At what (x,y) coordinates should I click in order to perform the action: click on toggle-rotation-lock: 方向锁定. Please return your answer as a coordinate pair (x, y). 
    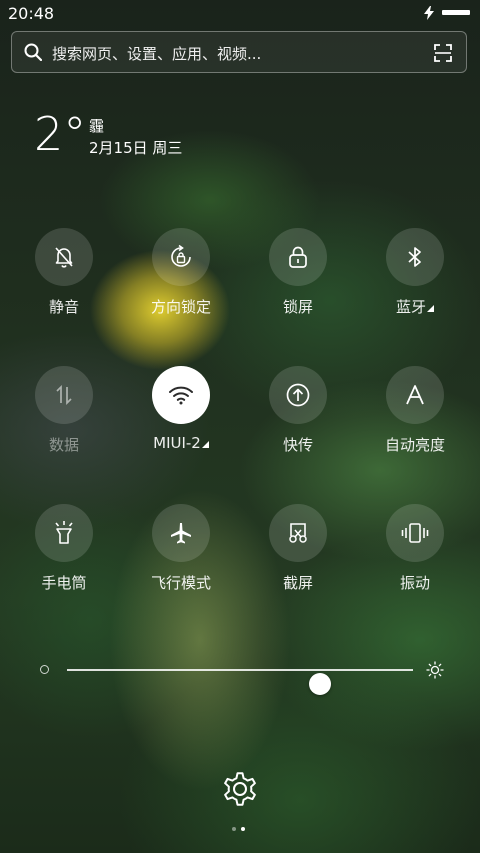
    Looking at the image, I should click on (181, 283).